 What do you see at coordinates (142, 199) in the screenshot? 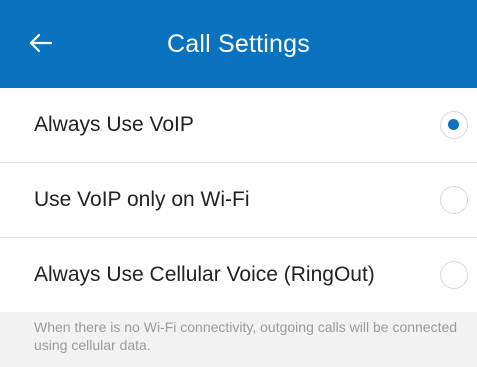
I see `option-label: Use VoIP only on Wi-Fi` at bounding box center [142, 199].